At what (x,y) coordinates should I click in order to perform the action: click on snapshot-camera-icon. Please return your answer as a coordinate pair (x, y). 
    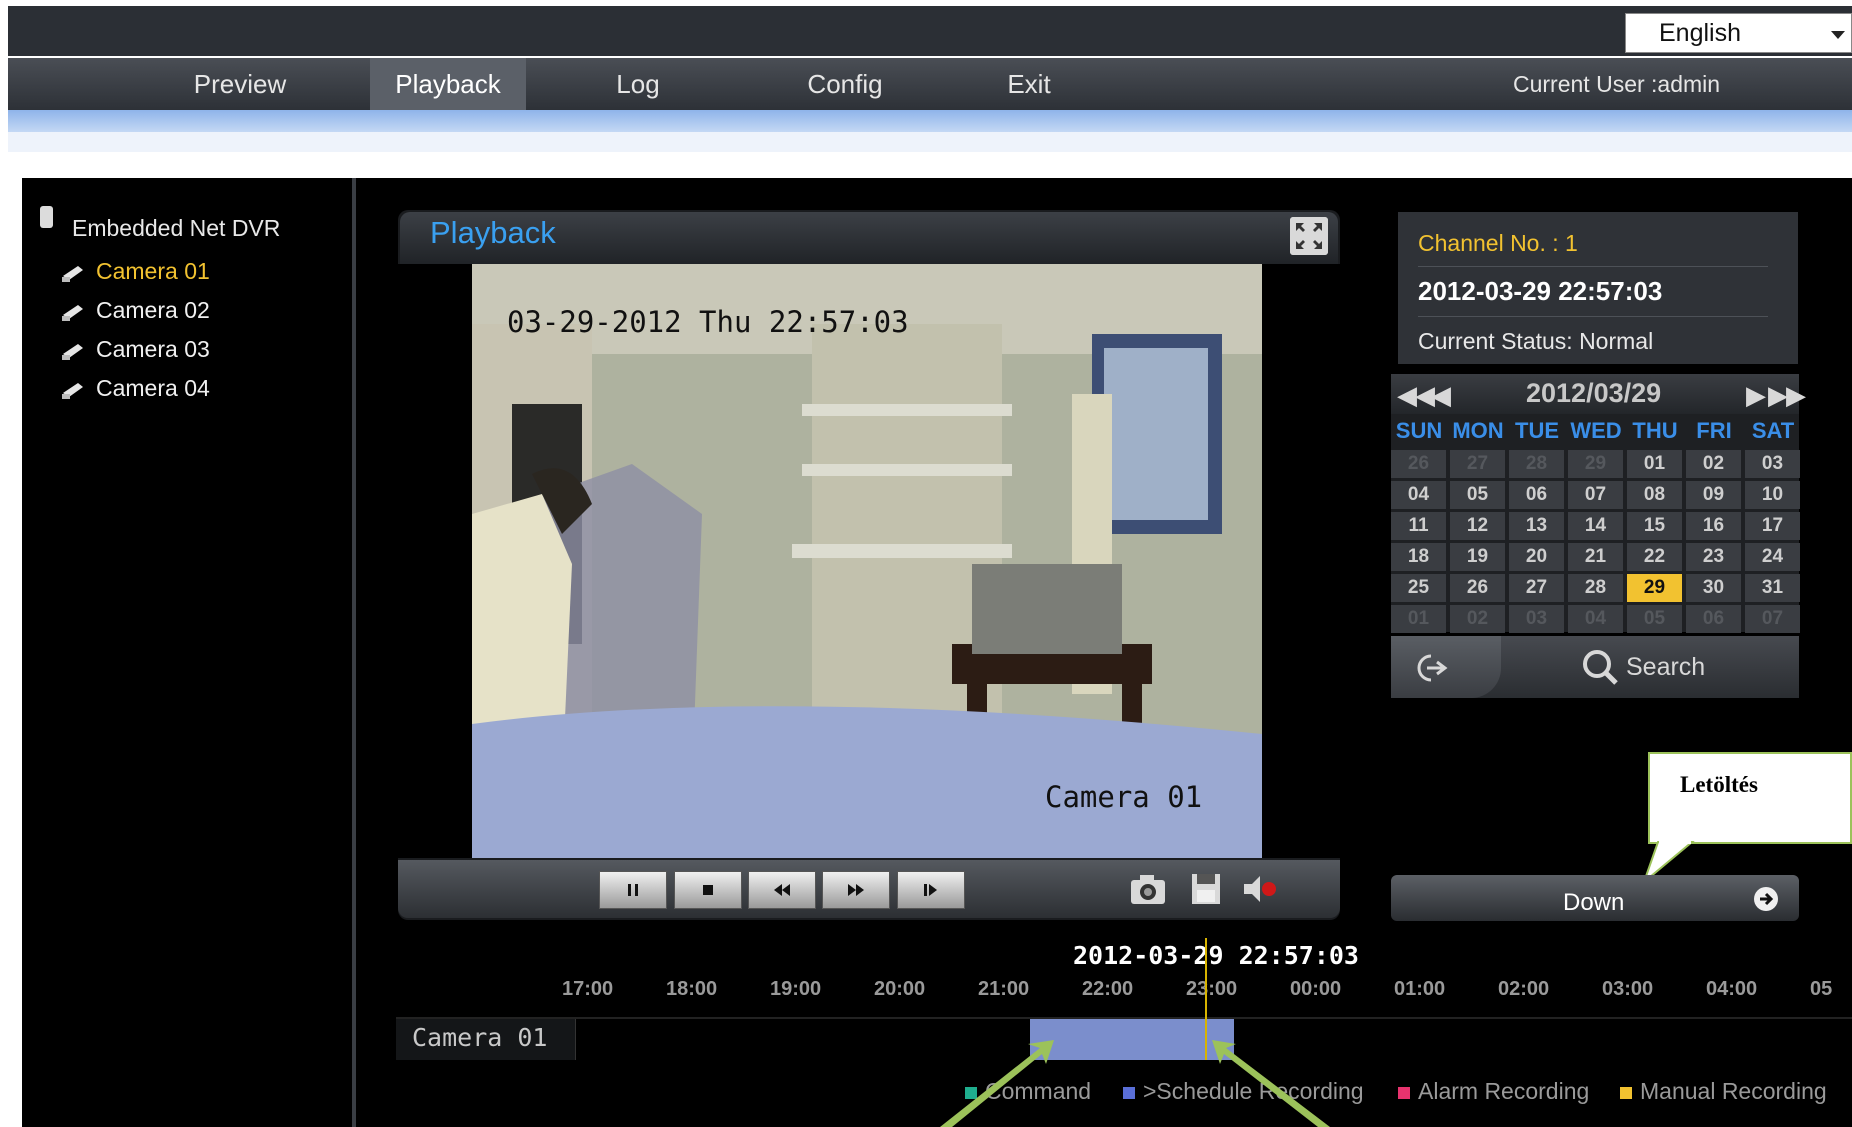
    Looking at the image, I should click on (1148, 889).